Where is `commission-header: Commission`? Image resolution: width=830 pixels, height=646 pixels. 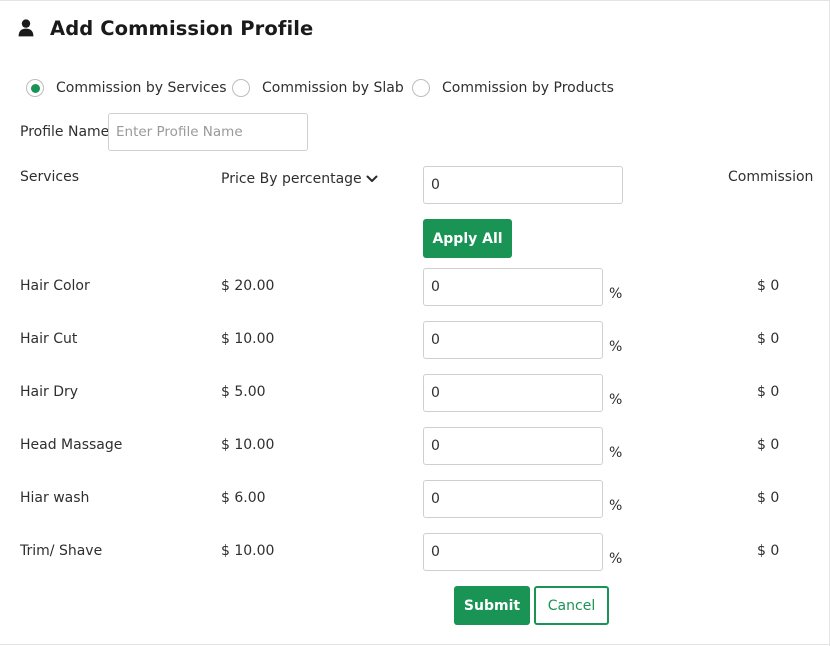
commission-header: Commission is located at coordinates (771, 177).